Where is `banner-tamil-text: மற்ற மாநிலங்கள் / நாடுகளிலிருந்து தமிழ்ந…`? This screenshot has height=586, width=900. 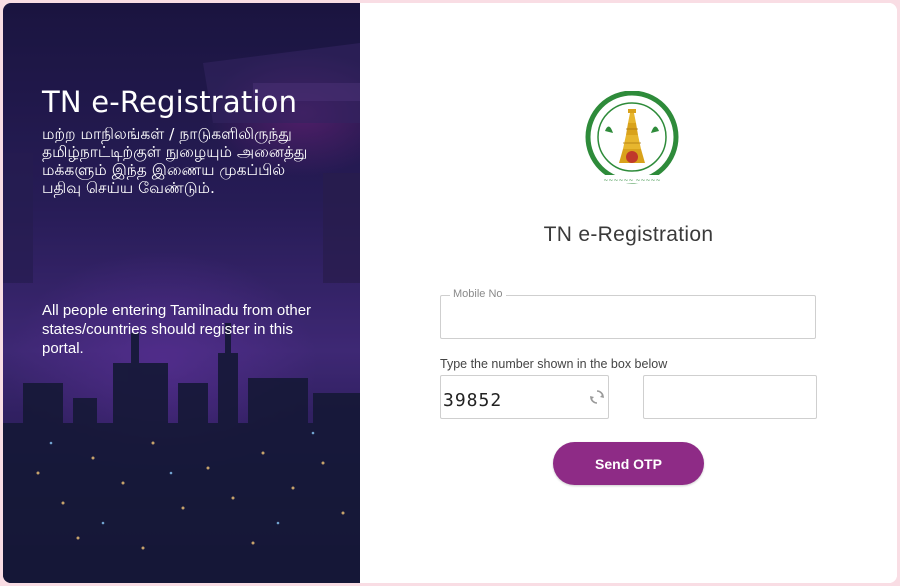
banner-tamil-text: மற்ற மாநிலங்கள் / நாடுகளிலிருந்து தமிழ்ந… is located at coordinates (175, 161).